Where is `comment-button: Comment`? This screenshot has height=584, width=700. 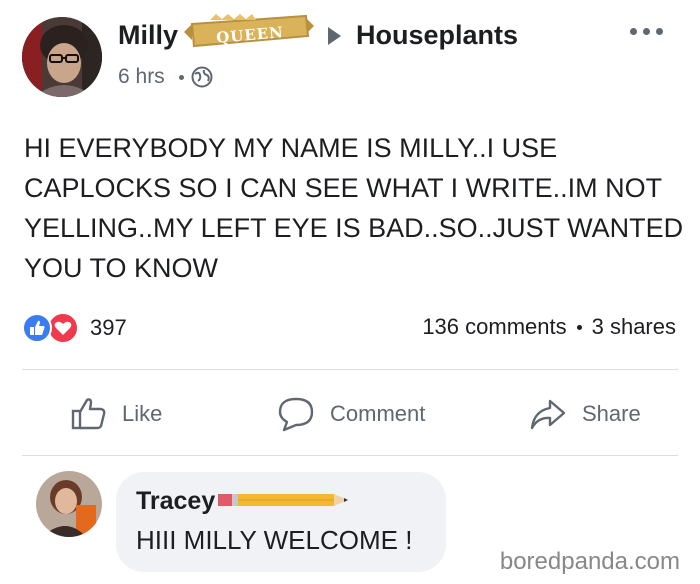 comment-button: Comment is located at coordinates (350, 414).